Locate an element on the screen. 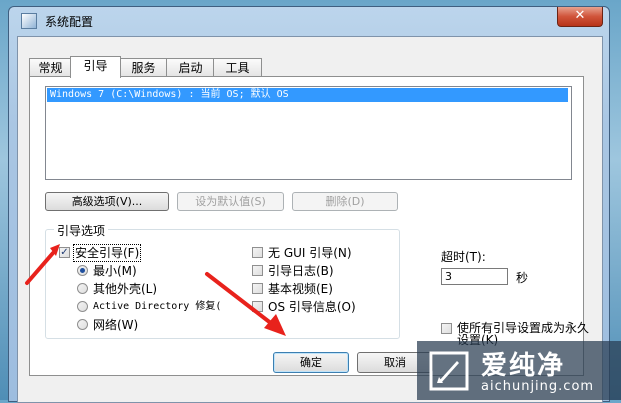  title-bar: 系统配置 ✕ is located at coordinates (309, 21).